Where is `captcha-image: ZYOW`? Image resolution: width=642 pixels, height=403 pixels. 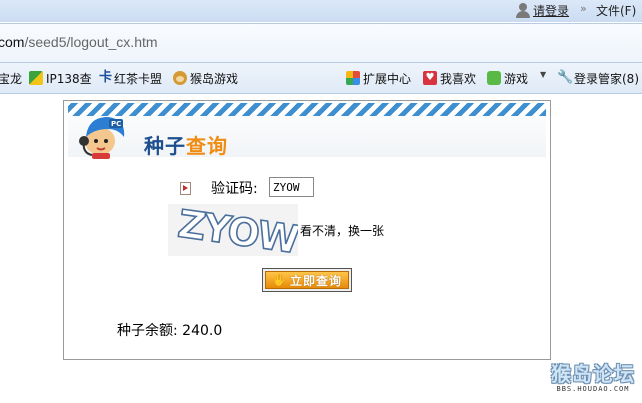
captcha-image: ZYOW is located at coordinates (233, 230).